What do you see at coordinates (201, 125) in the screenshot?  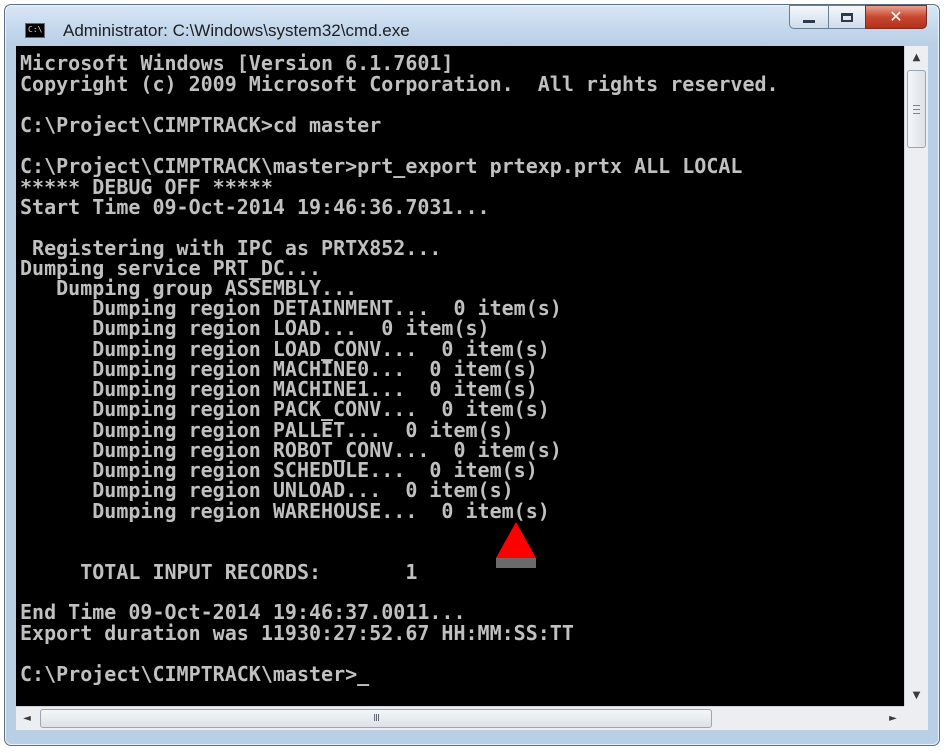 I see `console-line: C:\Project\CIMPTRACK>cd master` at bounding box center [201, 125].